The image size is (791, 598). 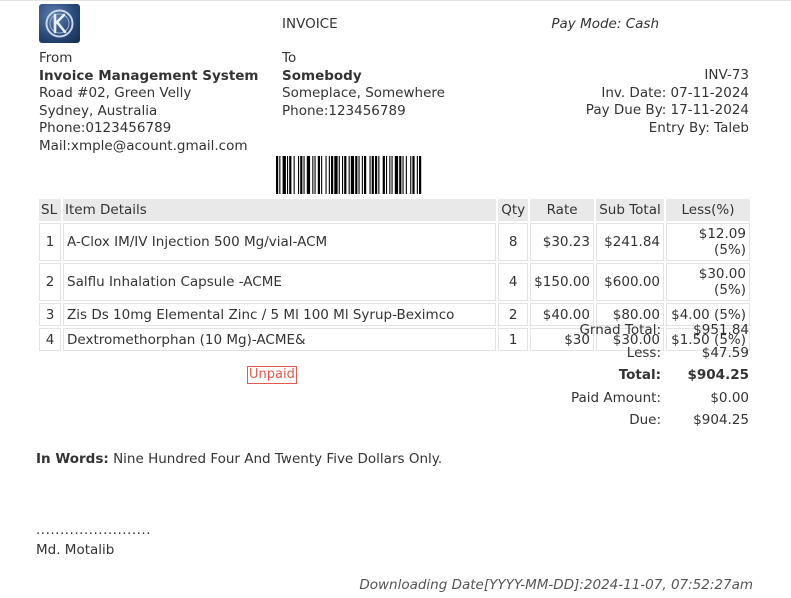 I want to click on total-label: Total:, so click(x=639, y=375).